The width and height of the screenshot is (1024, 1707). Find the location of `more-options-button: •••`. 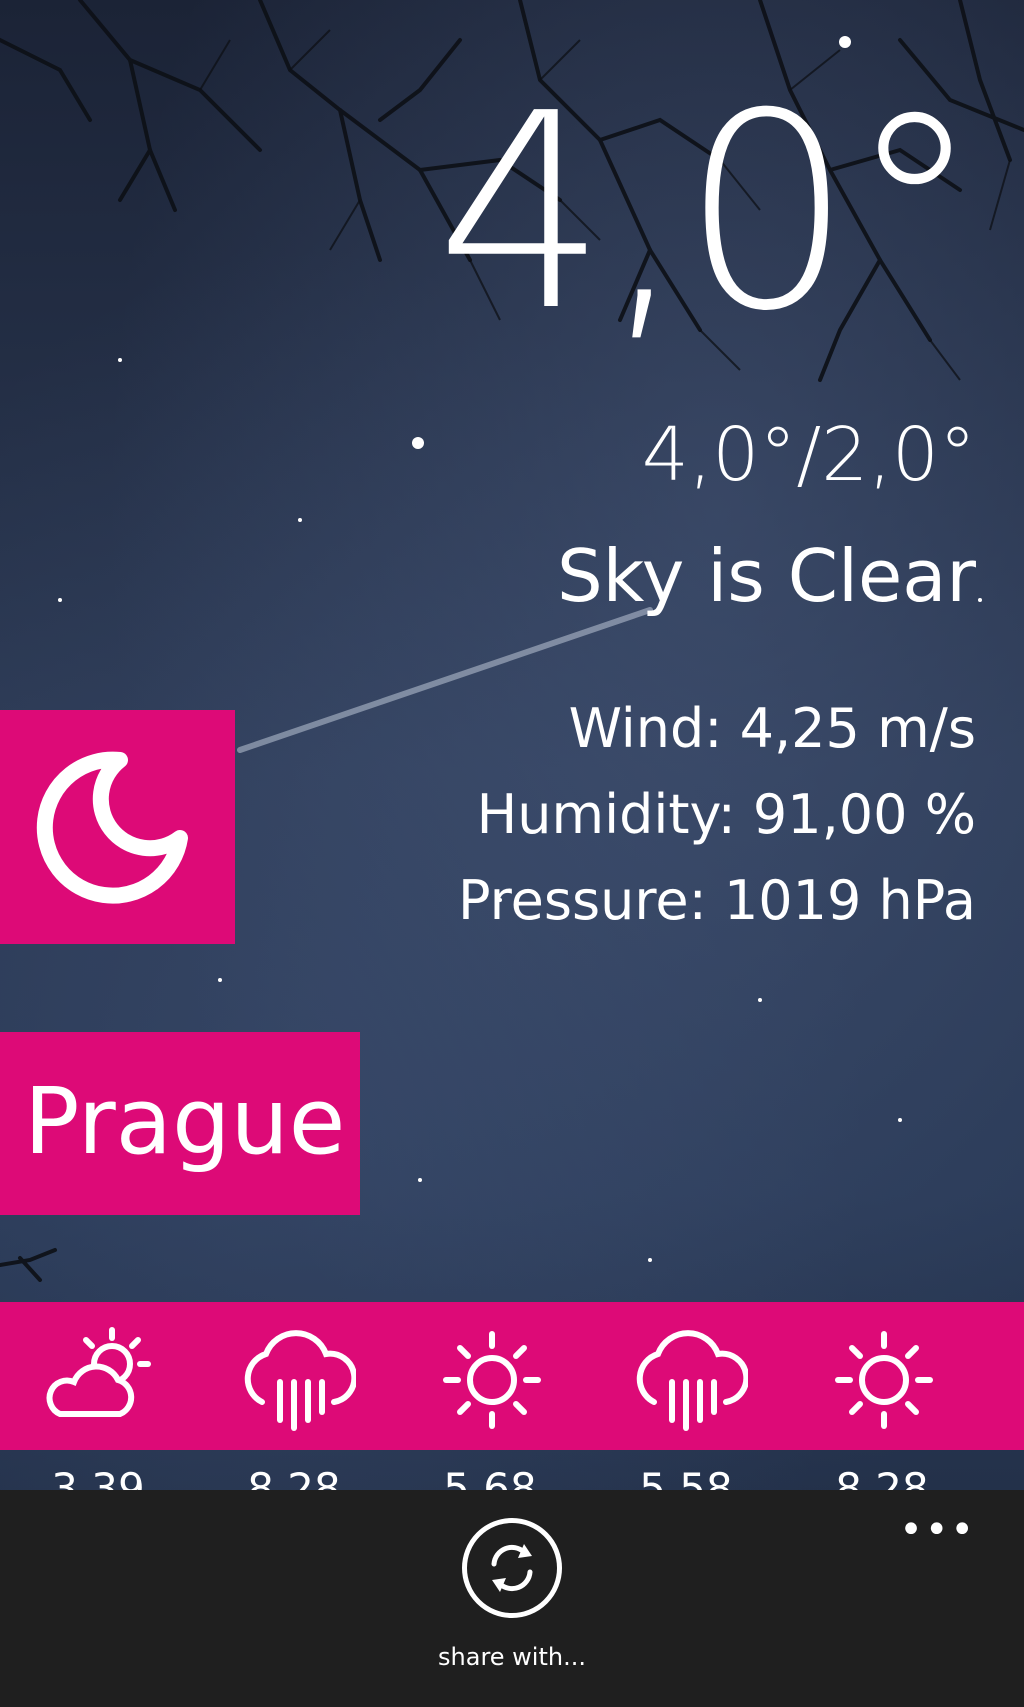

more-options-button: ••• is located at coordinates (937, 1530).